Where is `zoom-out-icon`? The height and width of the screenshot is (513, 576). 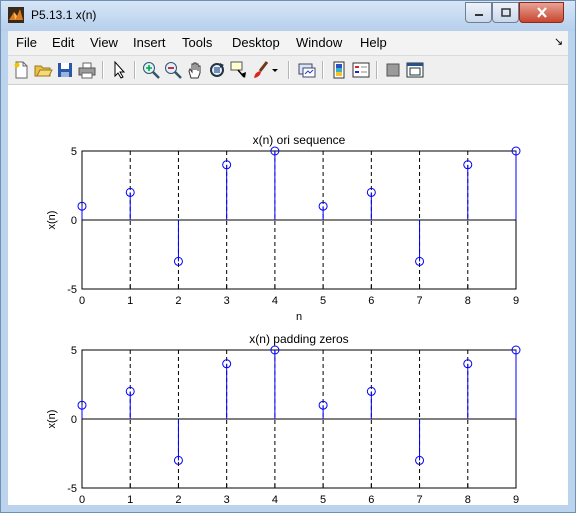
zoom-out-icon is located at coordinates (173, 70).